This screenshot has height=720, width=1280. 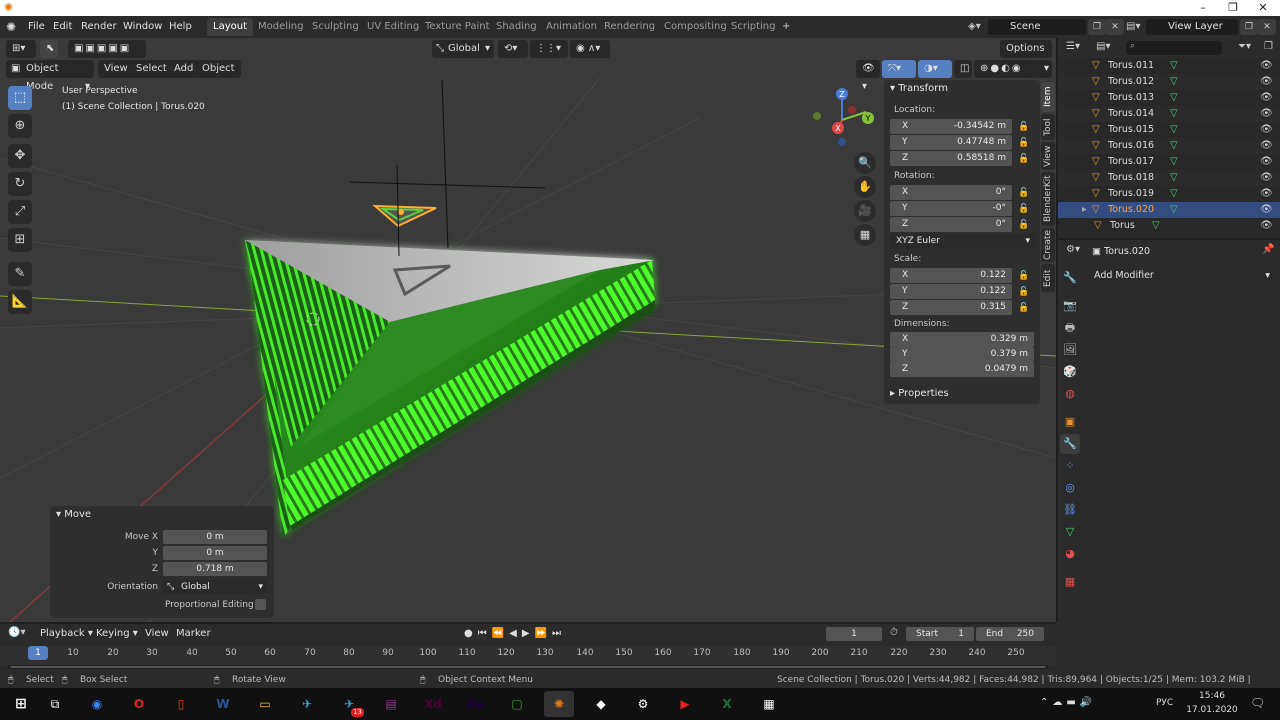 I want to click on navigation-gizmo: Z Y X, so click(x=844, y=119).